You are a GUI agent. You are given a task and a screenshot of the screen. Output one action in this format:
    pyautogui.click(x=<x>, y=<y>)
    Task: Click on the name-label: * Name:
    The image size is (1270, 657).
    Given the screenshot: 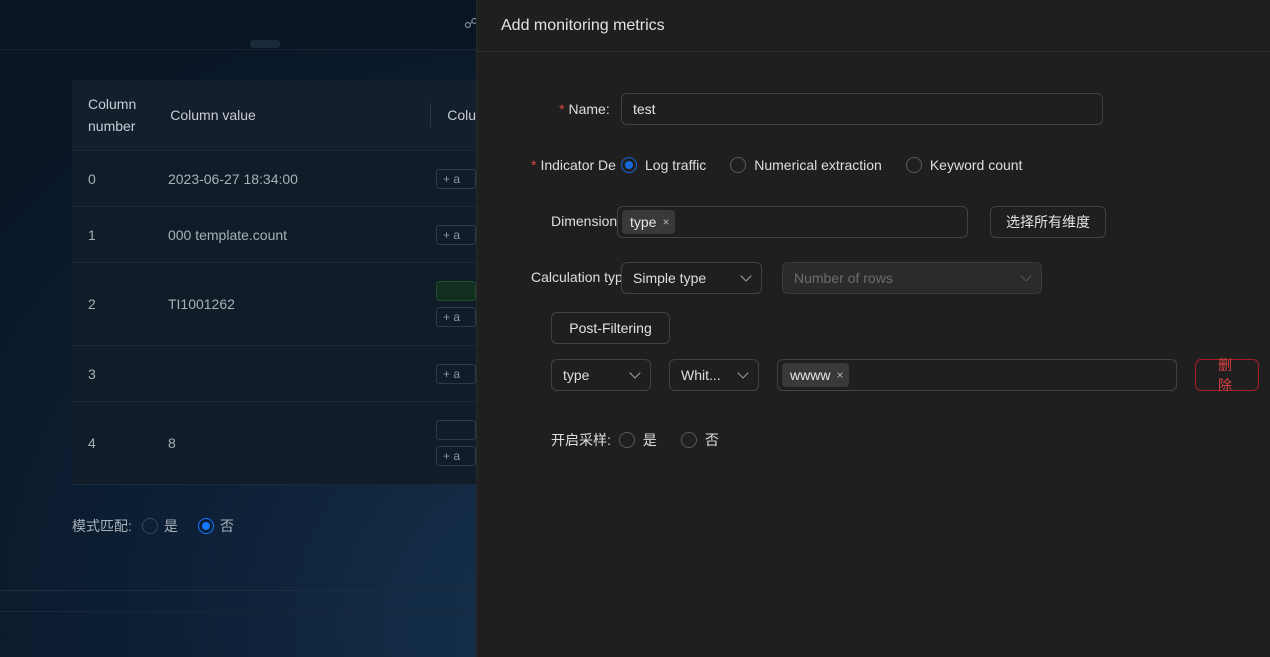 What is the action you would take?
    pyautogui.click(x=584, y=109)
    